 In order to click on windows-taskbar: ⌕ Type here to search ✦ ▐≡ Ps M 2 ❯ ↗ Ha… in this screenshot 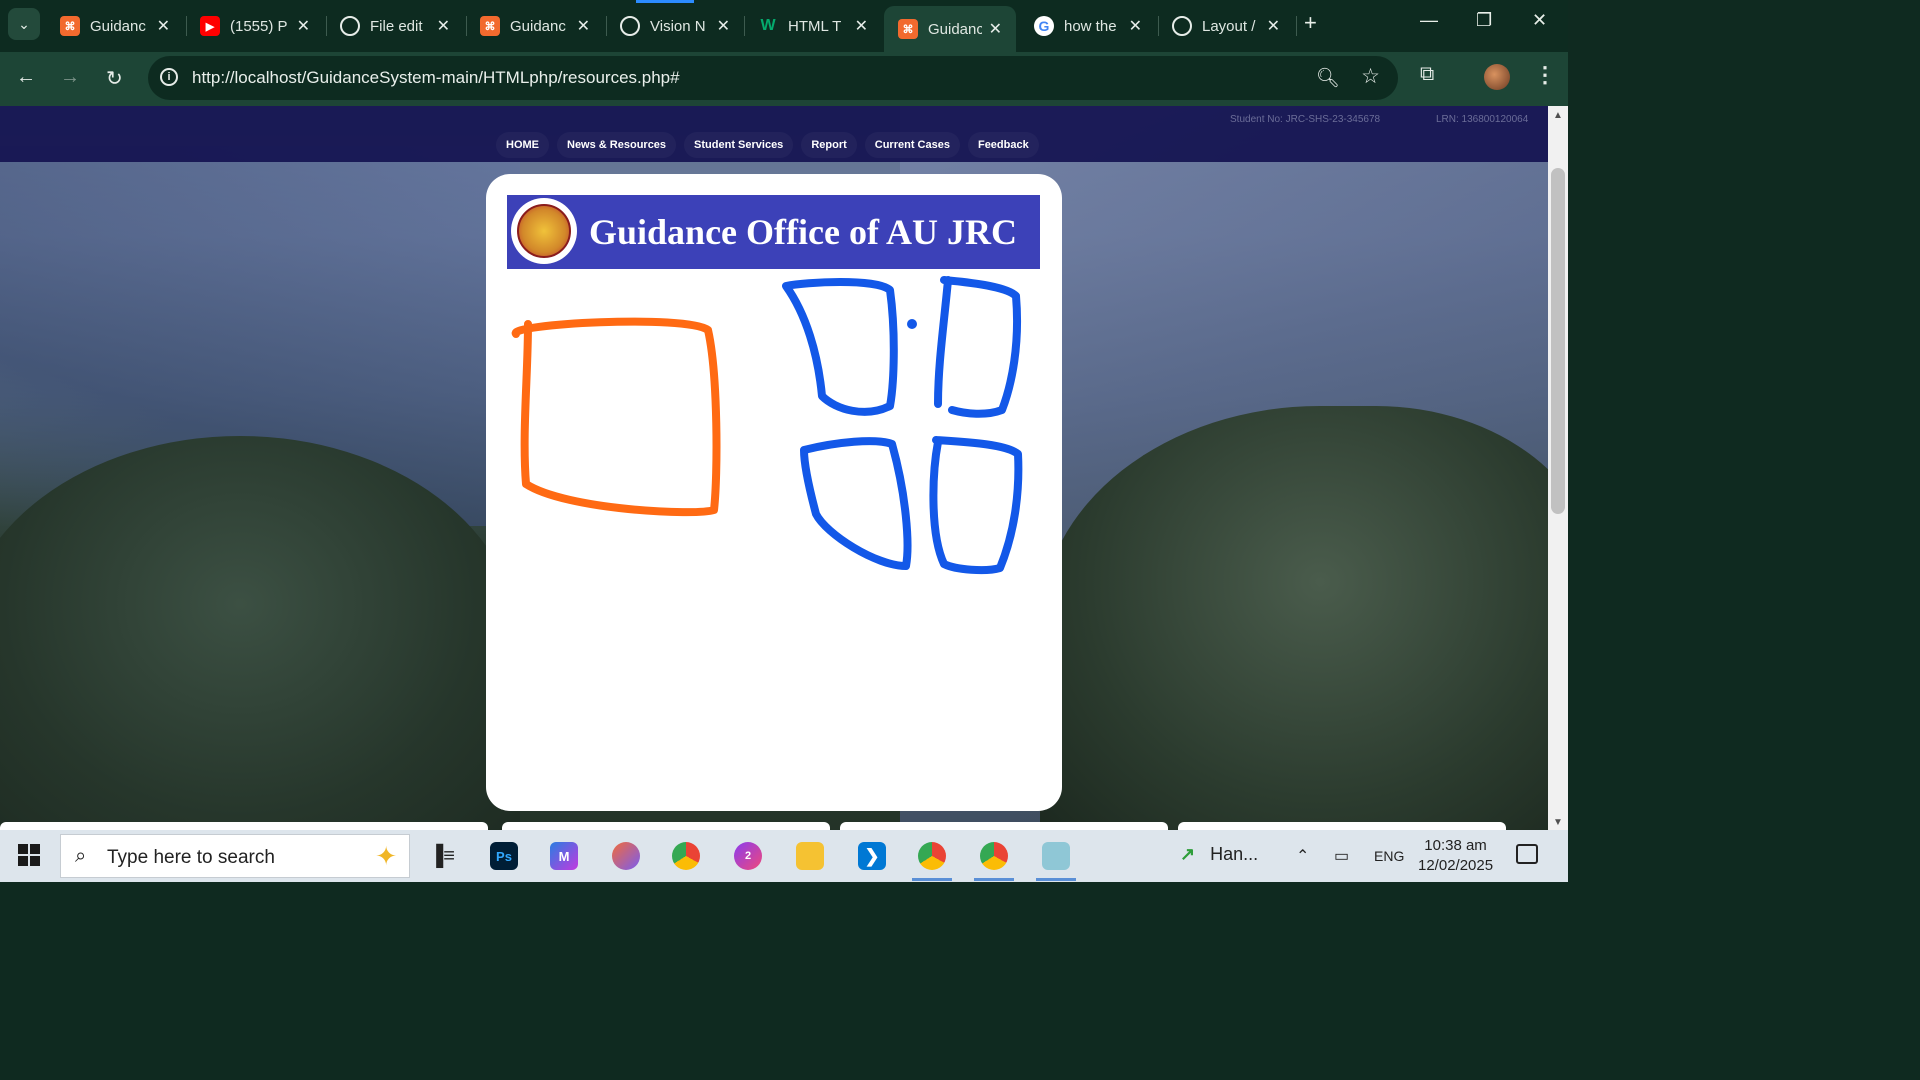, I will do `click(784, 856)`.